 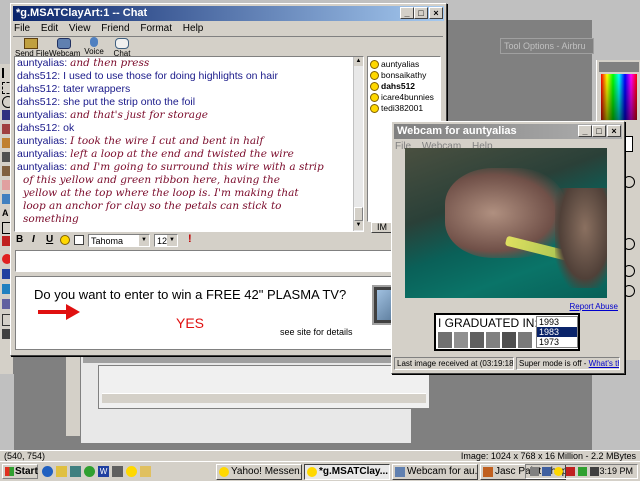 I want to click on year-option: 1993, so click(x=557, y=322).